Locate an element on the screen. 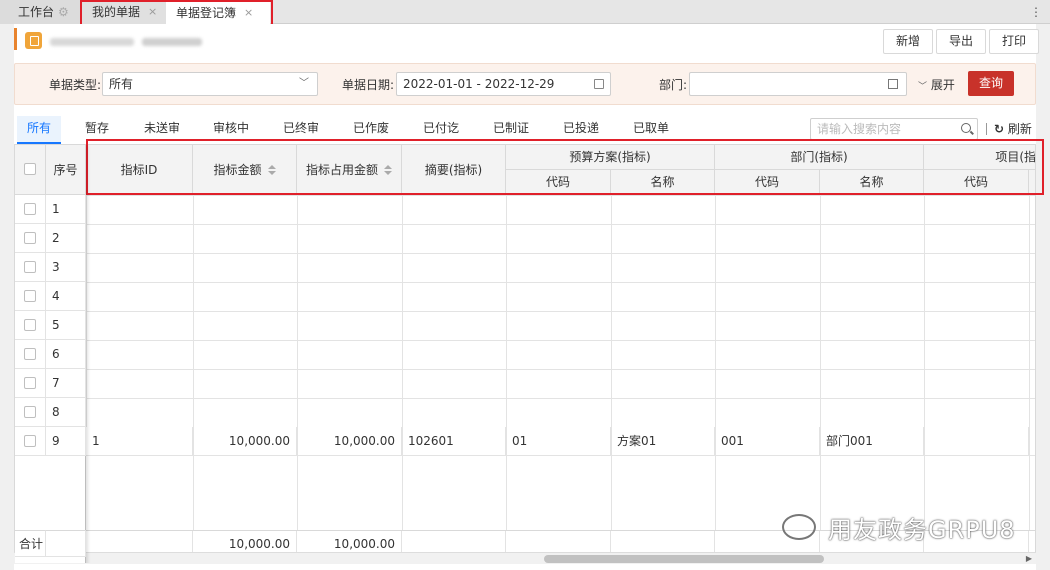 The height and width of the screenshot is (570, 1050). cell-dept-code: 001 is located at coordinates (767, 441).